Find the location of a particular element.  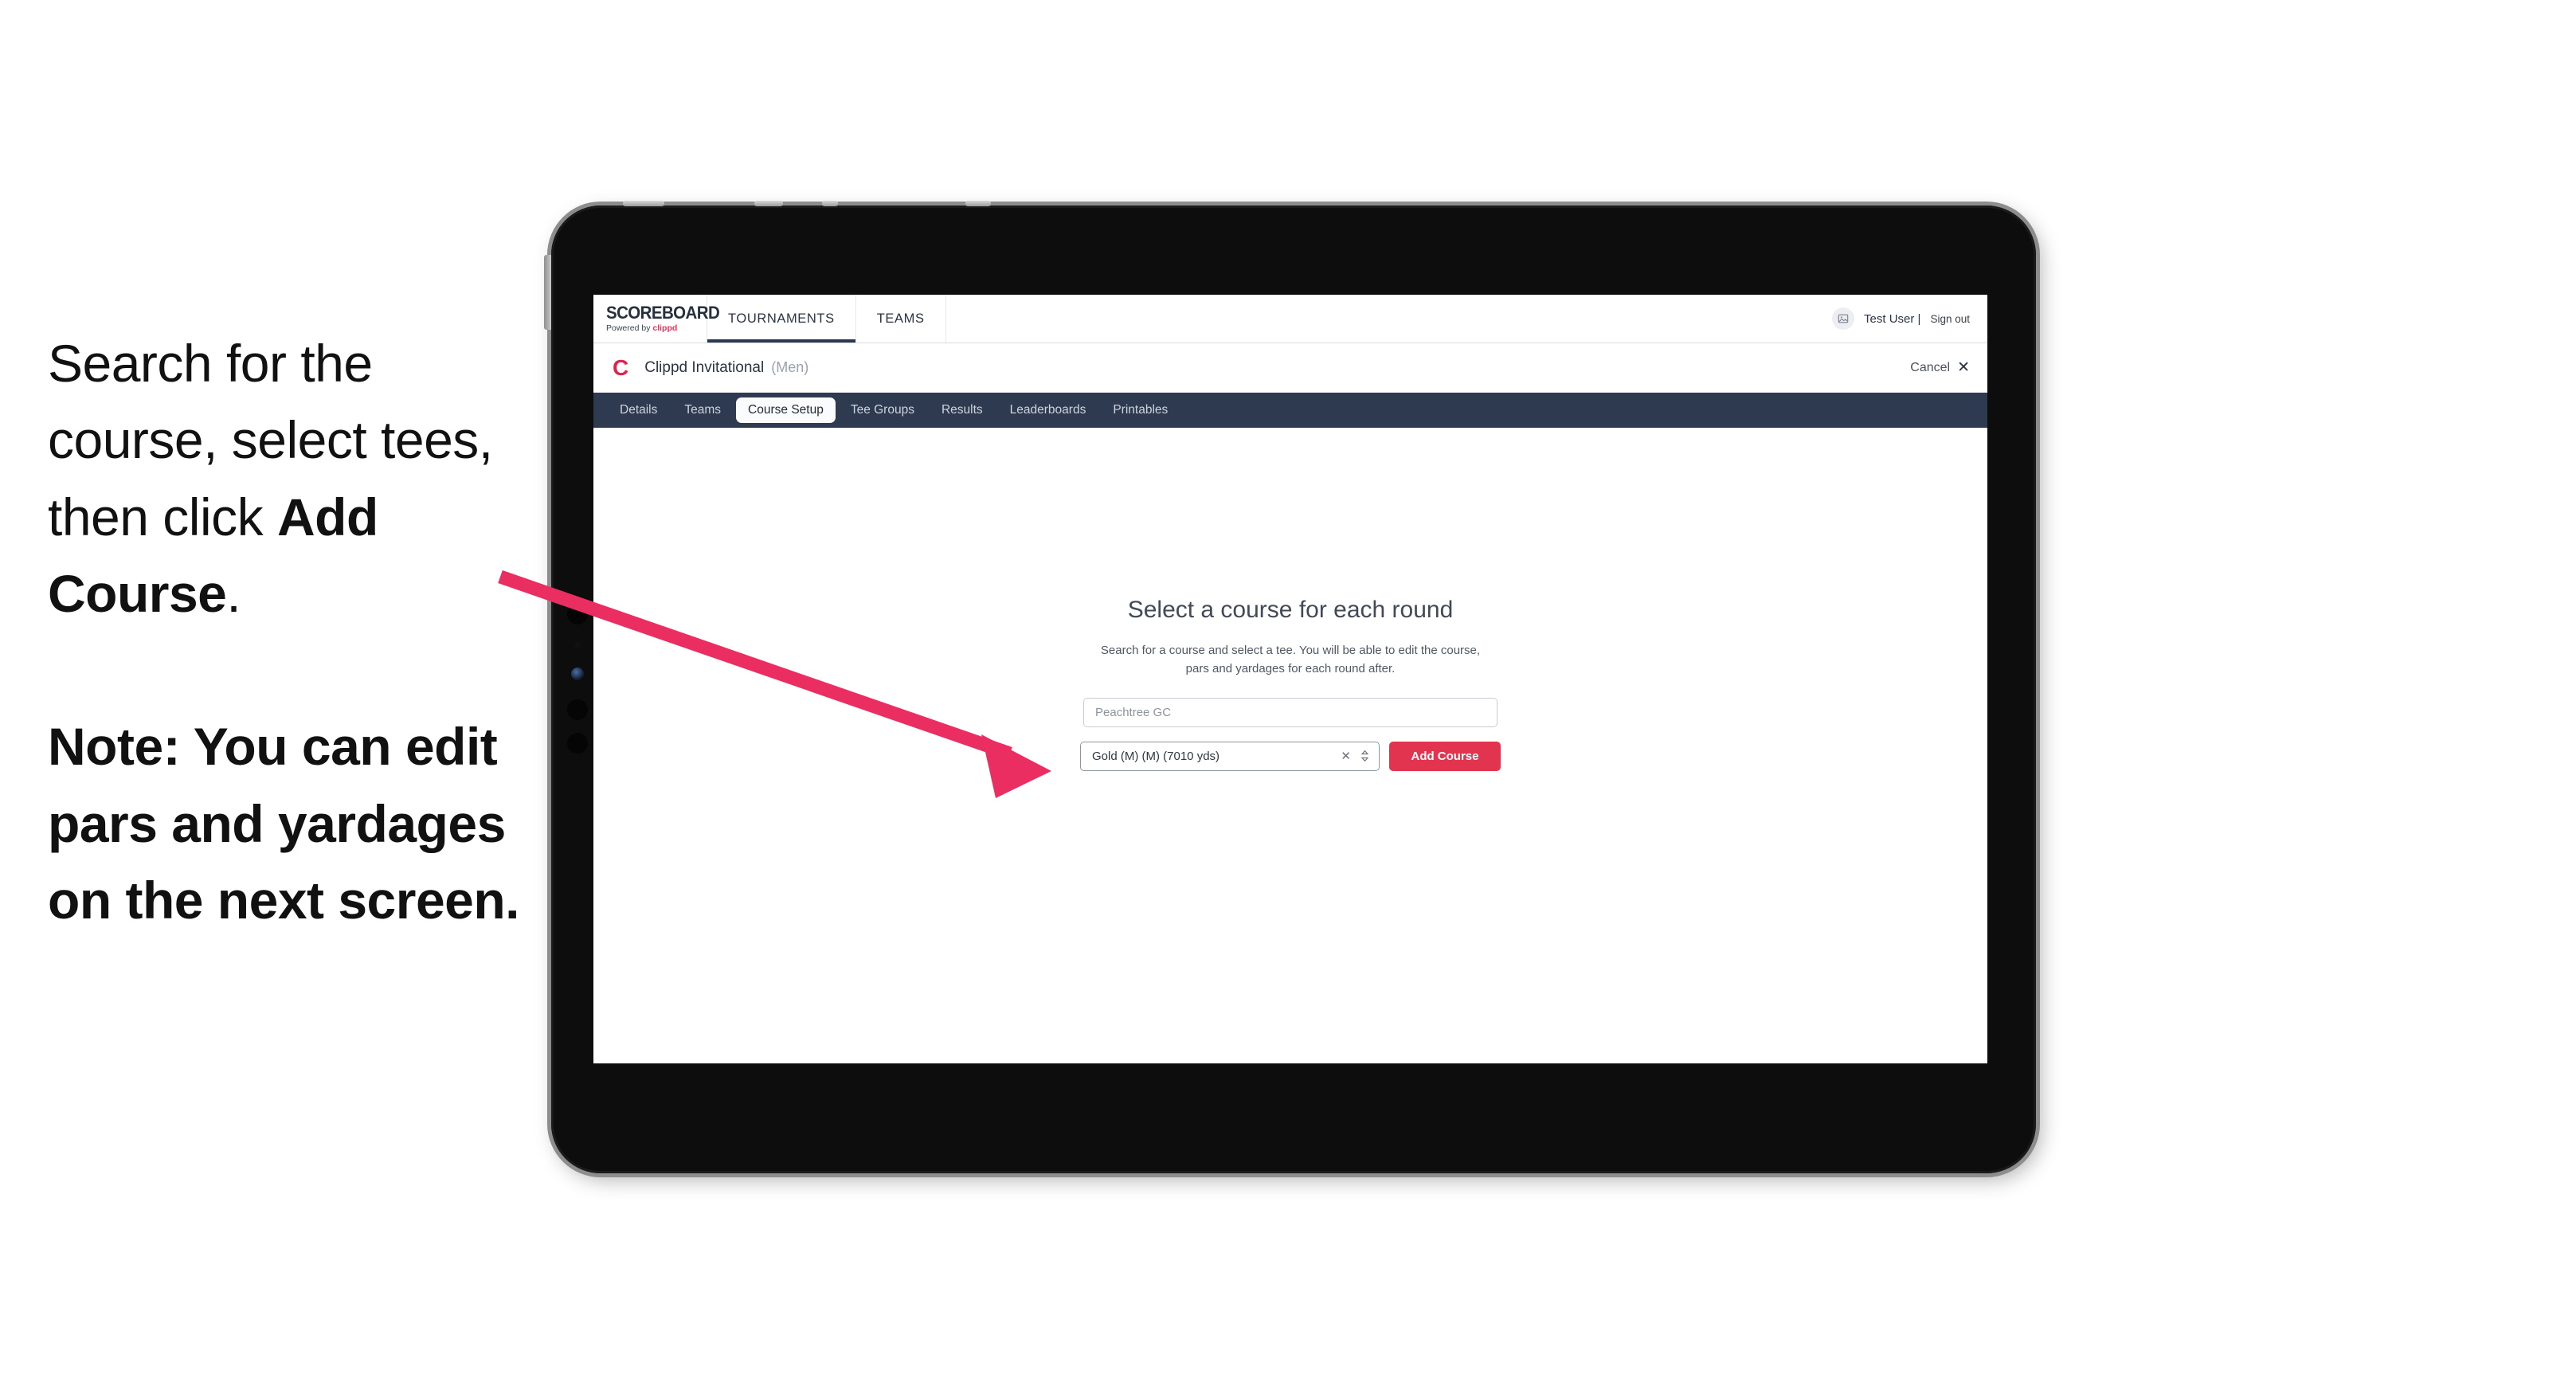

cancel-label: Cancel is located at coordinates (1930, 367).